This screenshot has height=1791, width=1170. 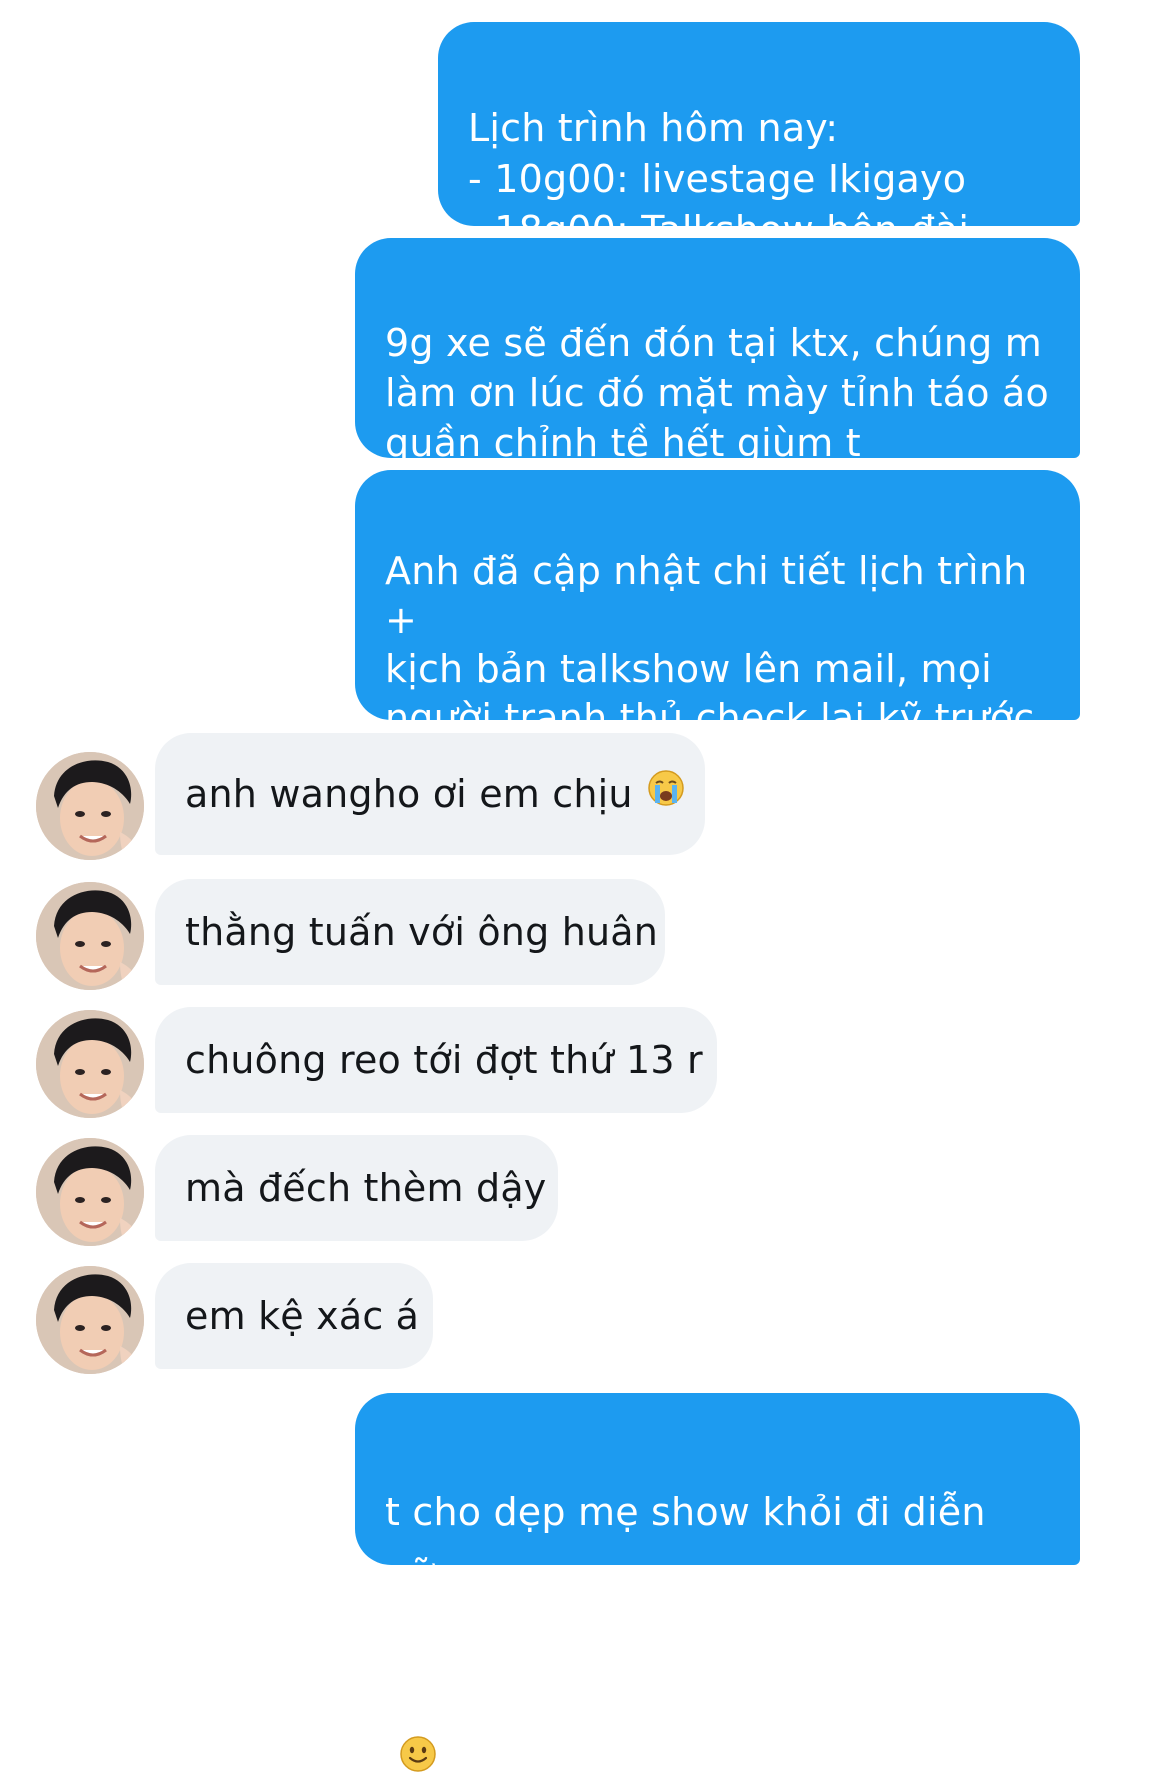 I want to click on message-bubble-incoming: thằng tuấn với ông huân, so click(x=410, y=932).